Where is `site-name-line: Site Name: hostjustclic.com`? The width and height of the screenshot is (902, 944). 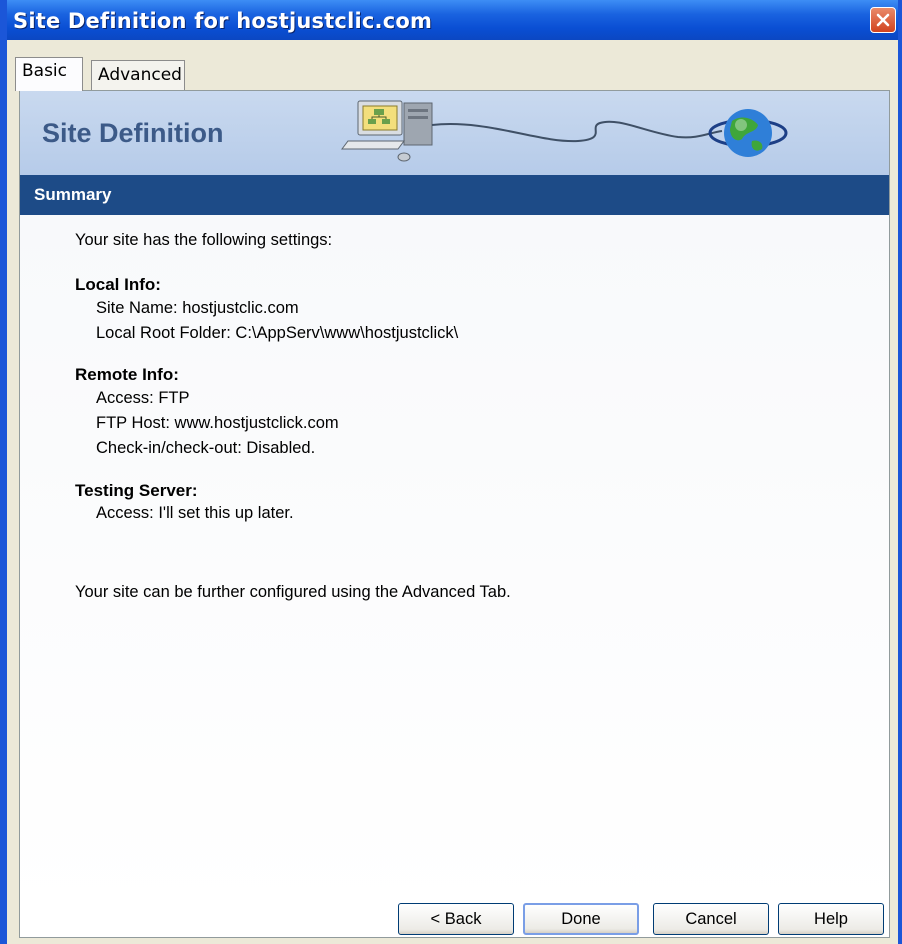
site-name-line: Site Name: hostjustclic.com is located at coordinates (197, 308).